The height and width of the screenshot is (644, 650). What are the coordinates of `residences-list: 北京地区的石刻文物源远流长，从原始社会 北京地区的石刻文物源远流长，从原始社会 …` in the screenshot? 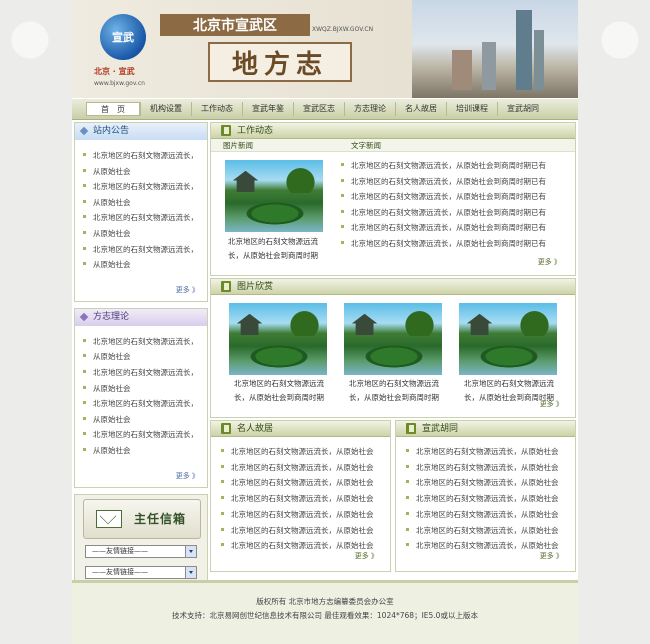 It's located at (300, 495).